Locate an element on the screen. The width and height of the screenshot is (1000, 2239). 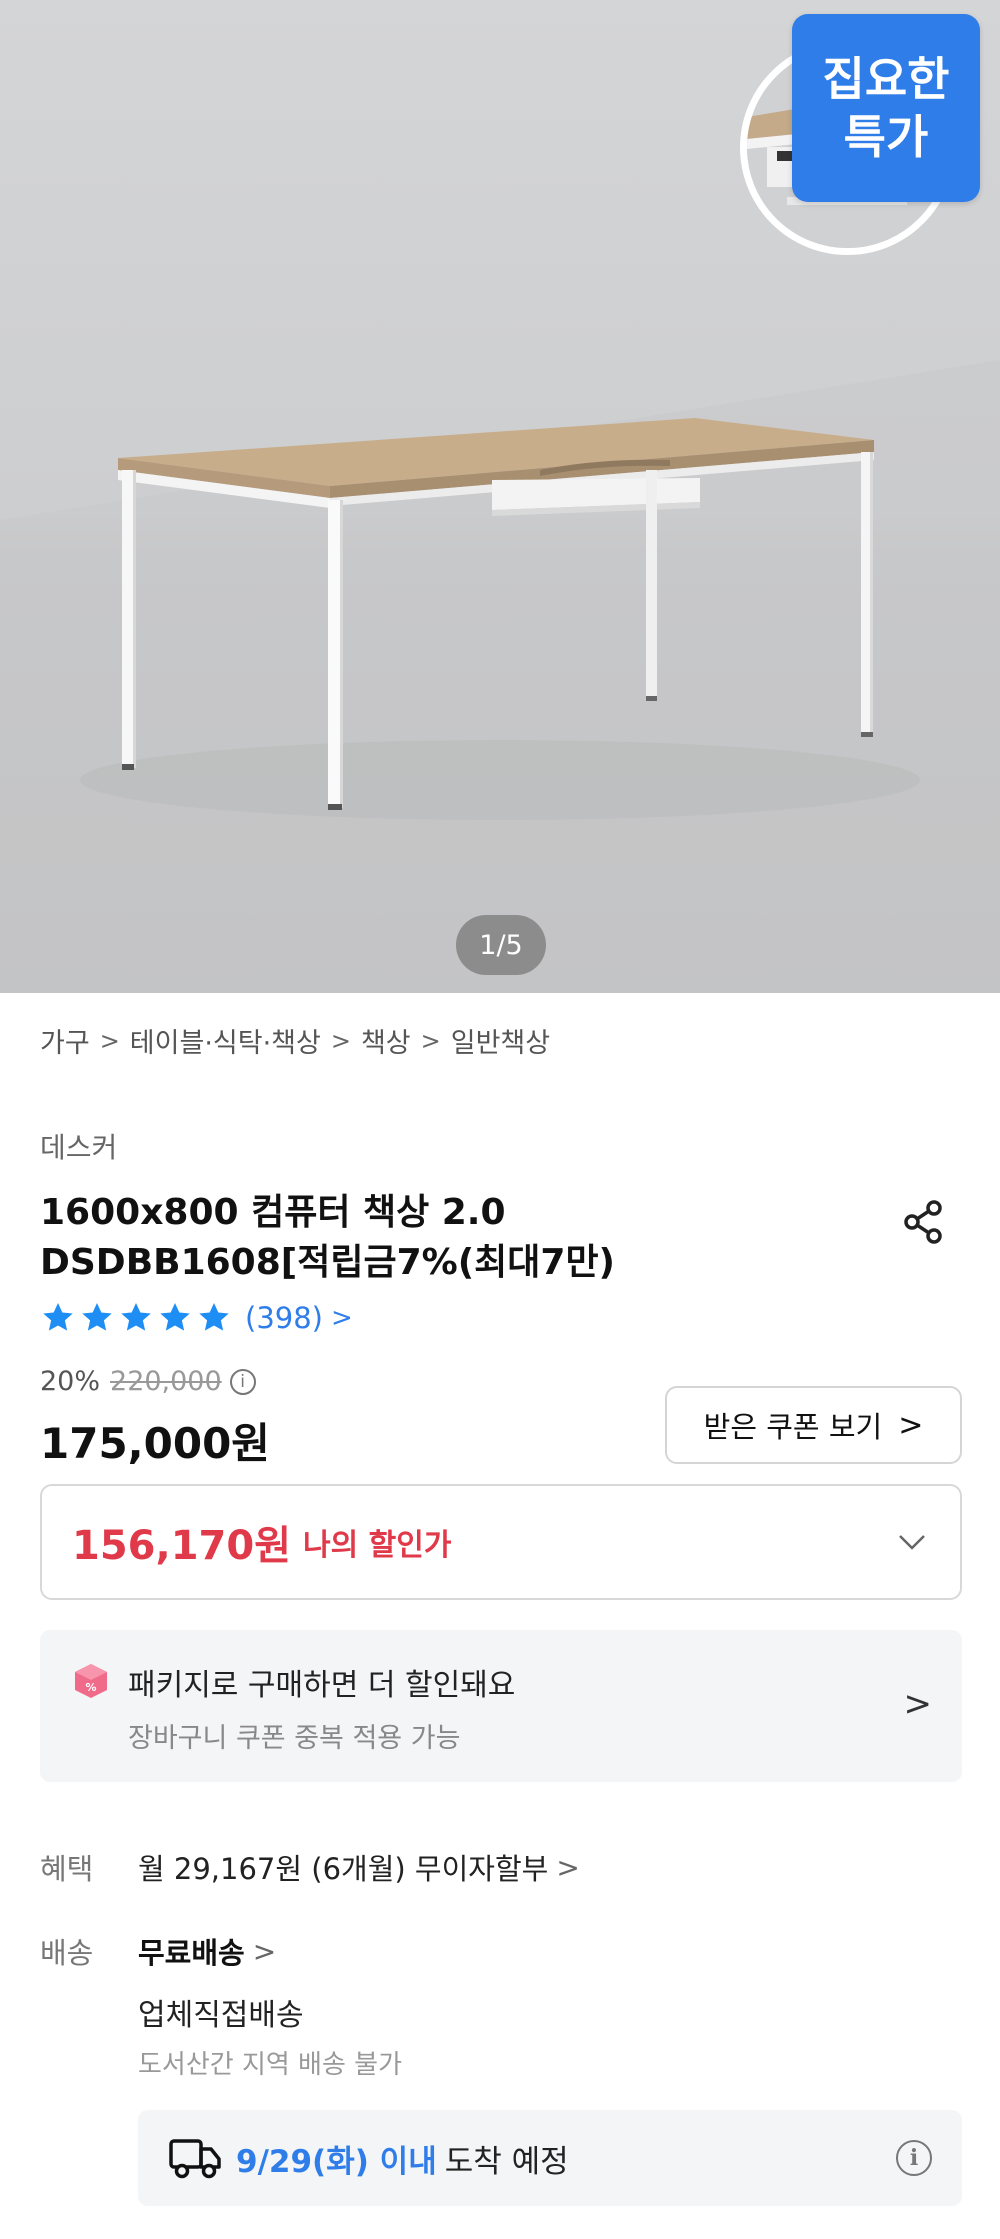
view-coupons-label: 받은 쿠폰 보기 is located at coordinates (793, 1427).